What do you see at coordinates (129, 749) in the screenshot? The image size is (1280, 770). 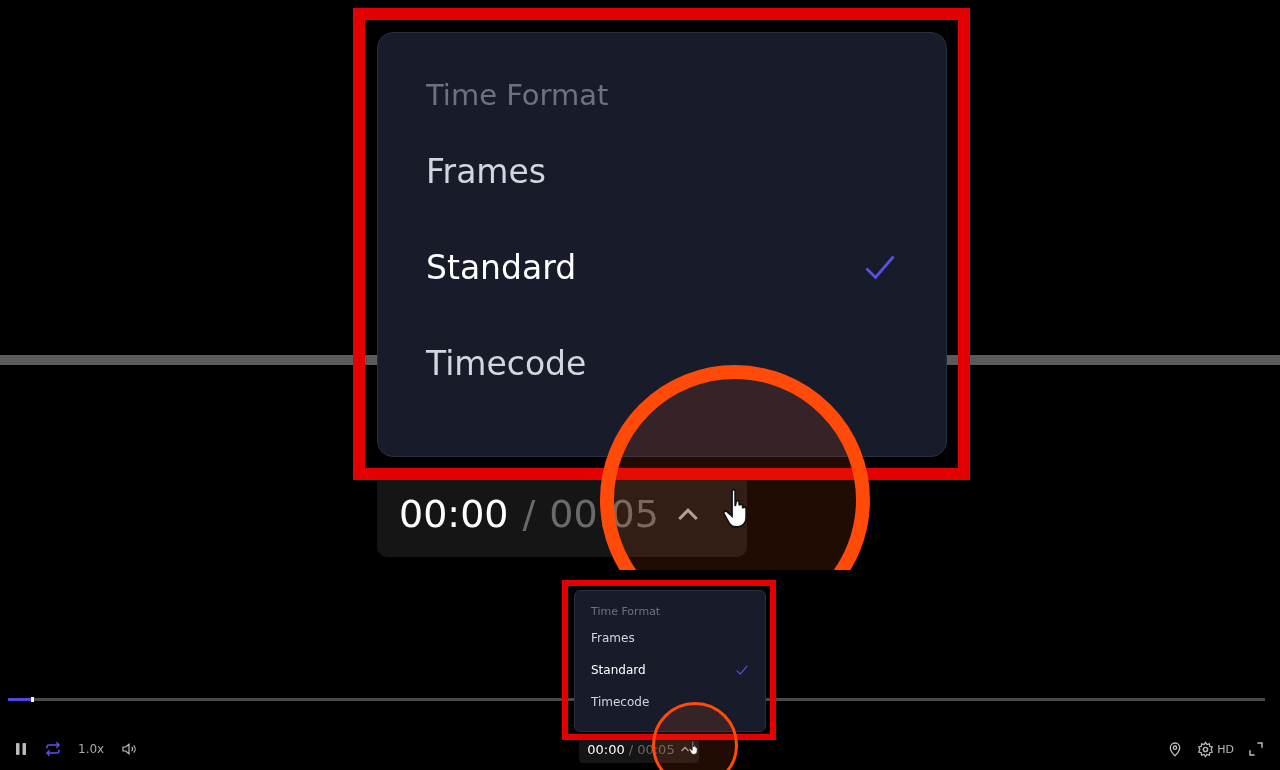 I see `volume-button` at bounding box center [129, 749].